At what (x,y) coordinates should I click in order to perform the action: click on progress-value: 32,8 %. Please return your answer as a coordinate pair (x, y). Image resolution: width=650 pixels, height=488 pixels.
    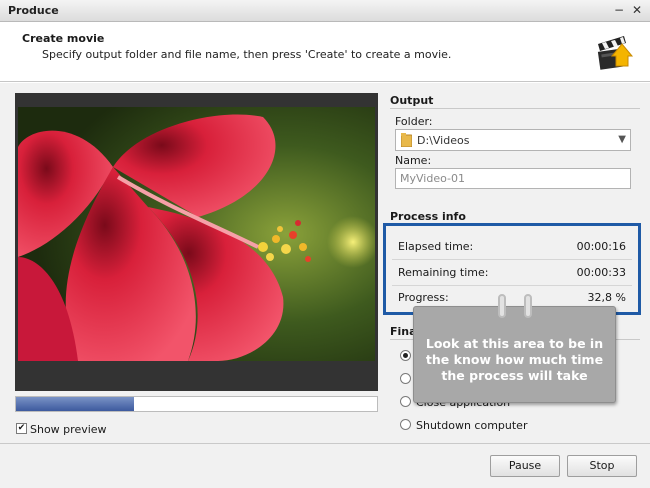
    Looking at the image, I should click on (606, 297).